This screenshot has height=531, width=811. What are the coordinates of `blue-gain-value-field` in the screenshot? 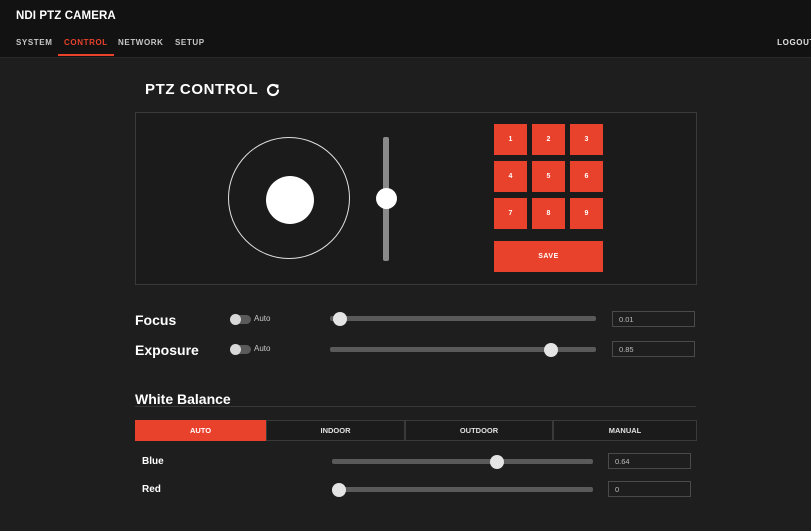 It's located at (649, 461).